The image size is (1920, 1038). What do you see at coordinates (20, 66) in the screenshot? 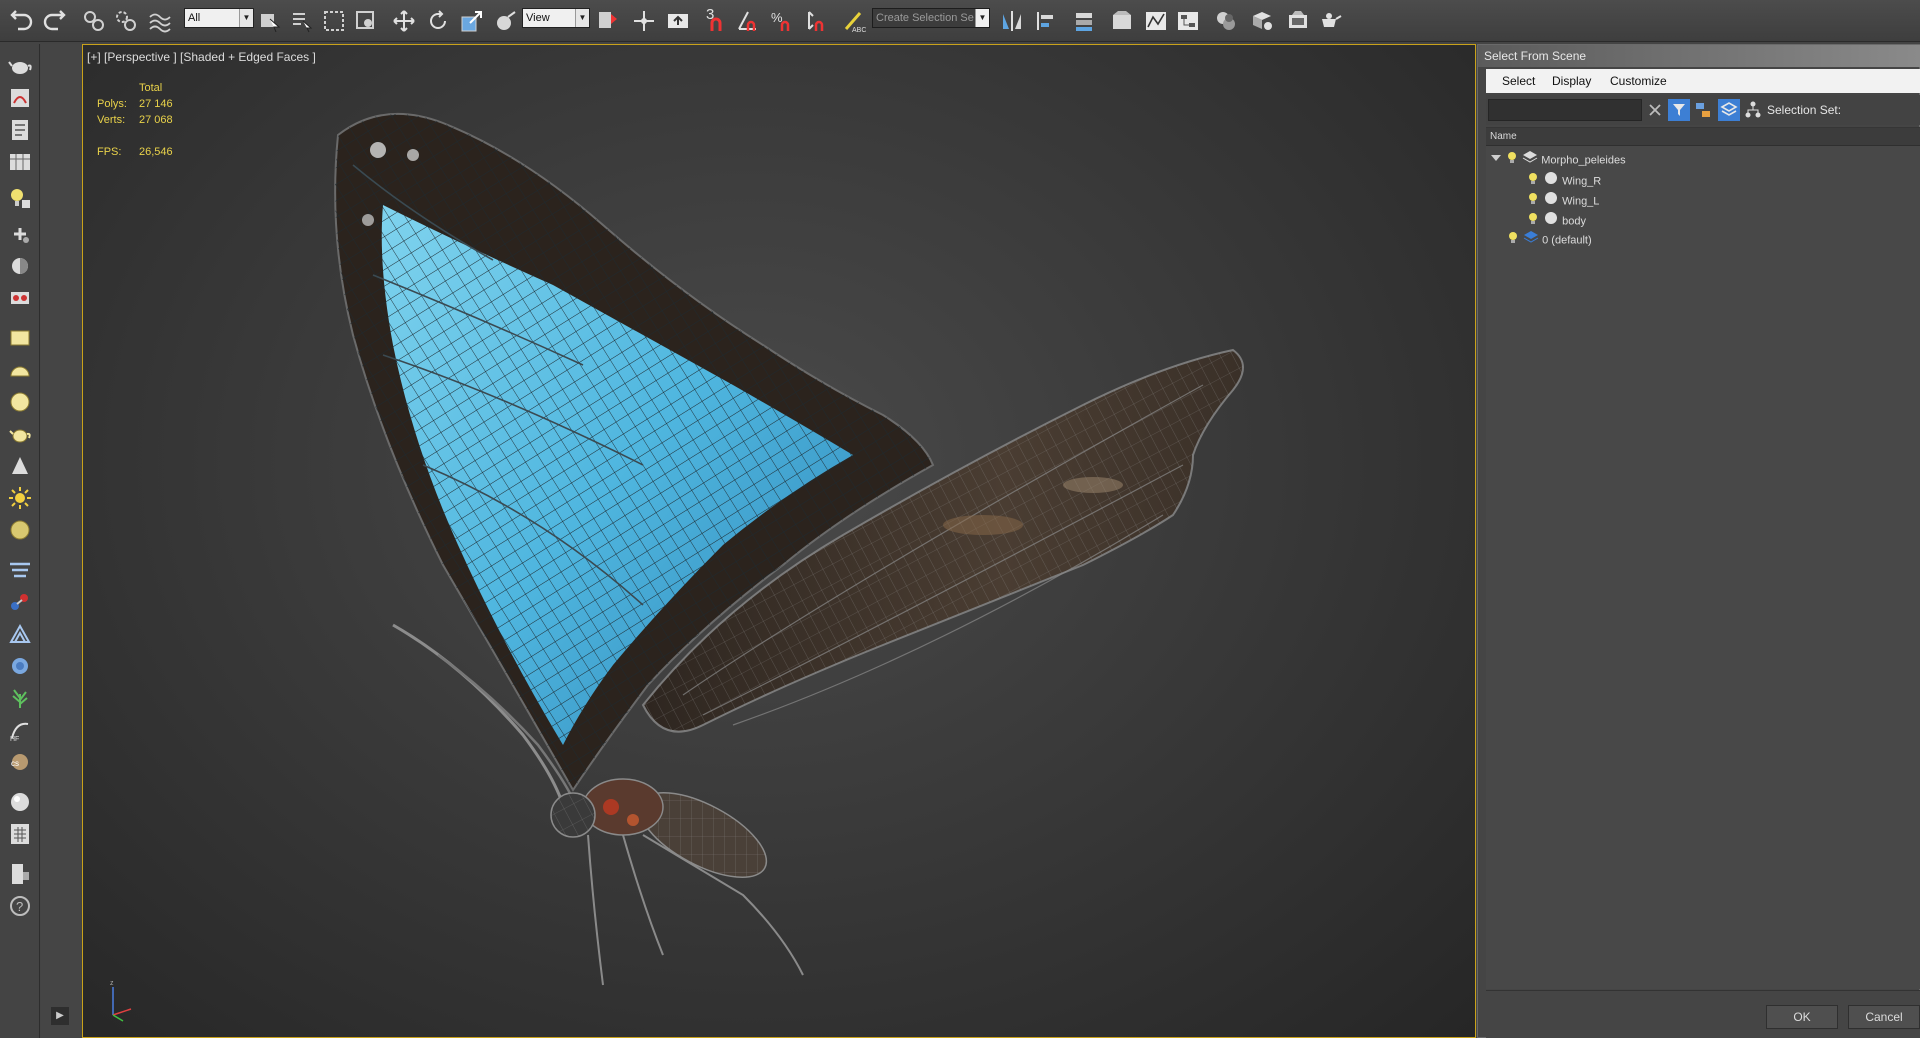
I see `create-teapot-icon` at bounding box center [20, 66].